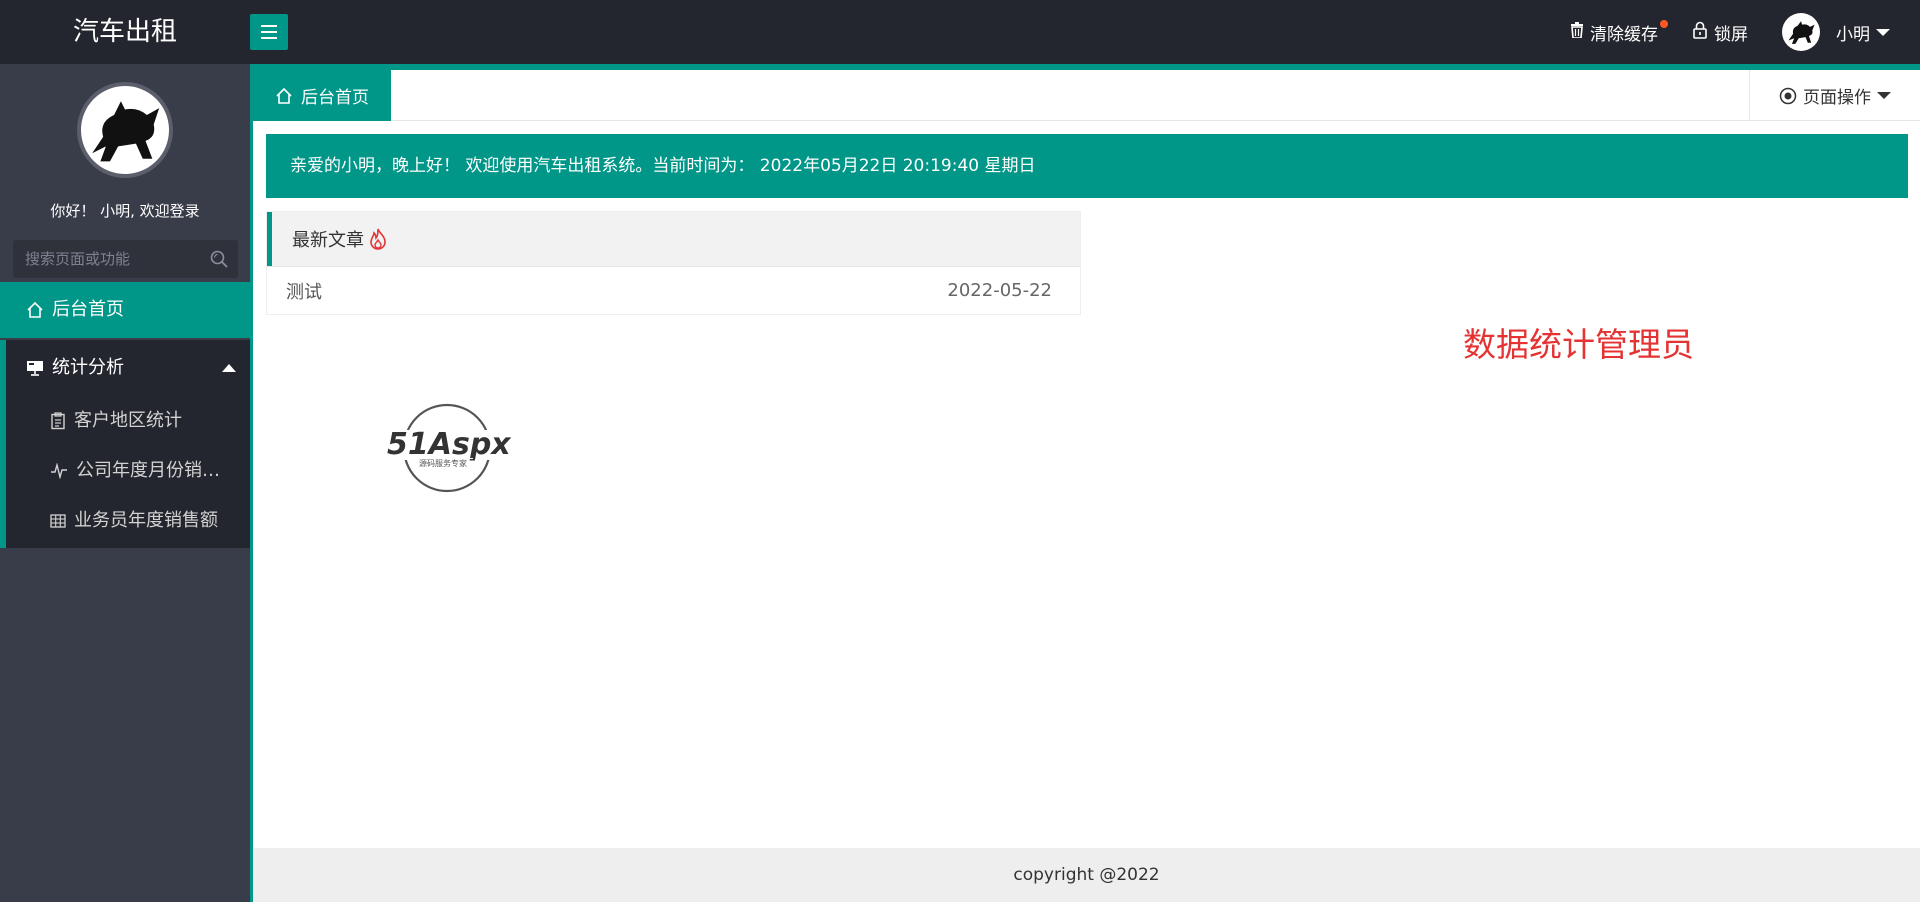  I want to click on user-avatar, so click(1801, 32).